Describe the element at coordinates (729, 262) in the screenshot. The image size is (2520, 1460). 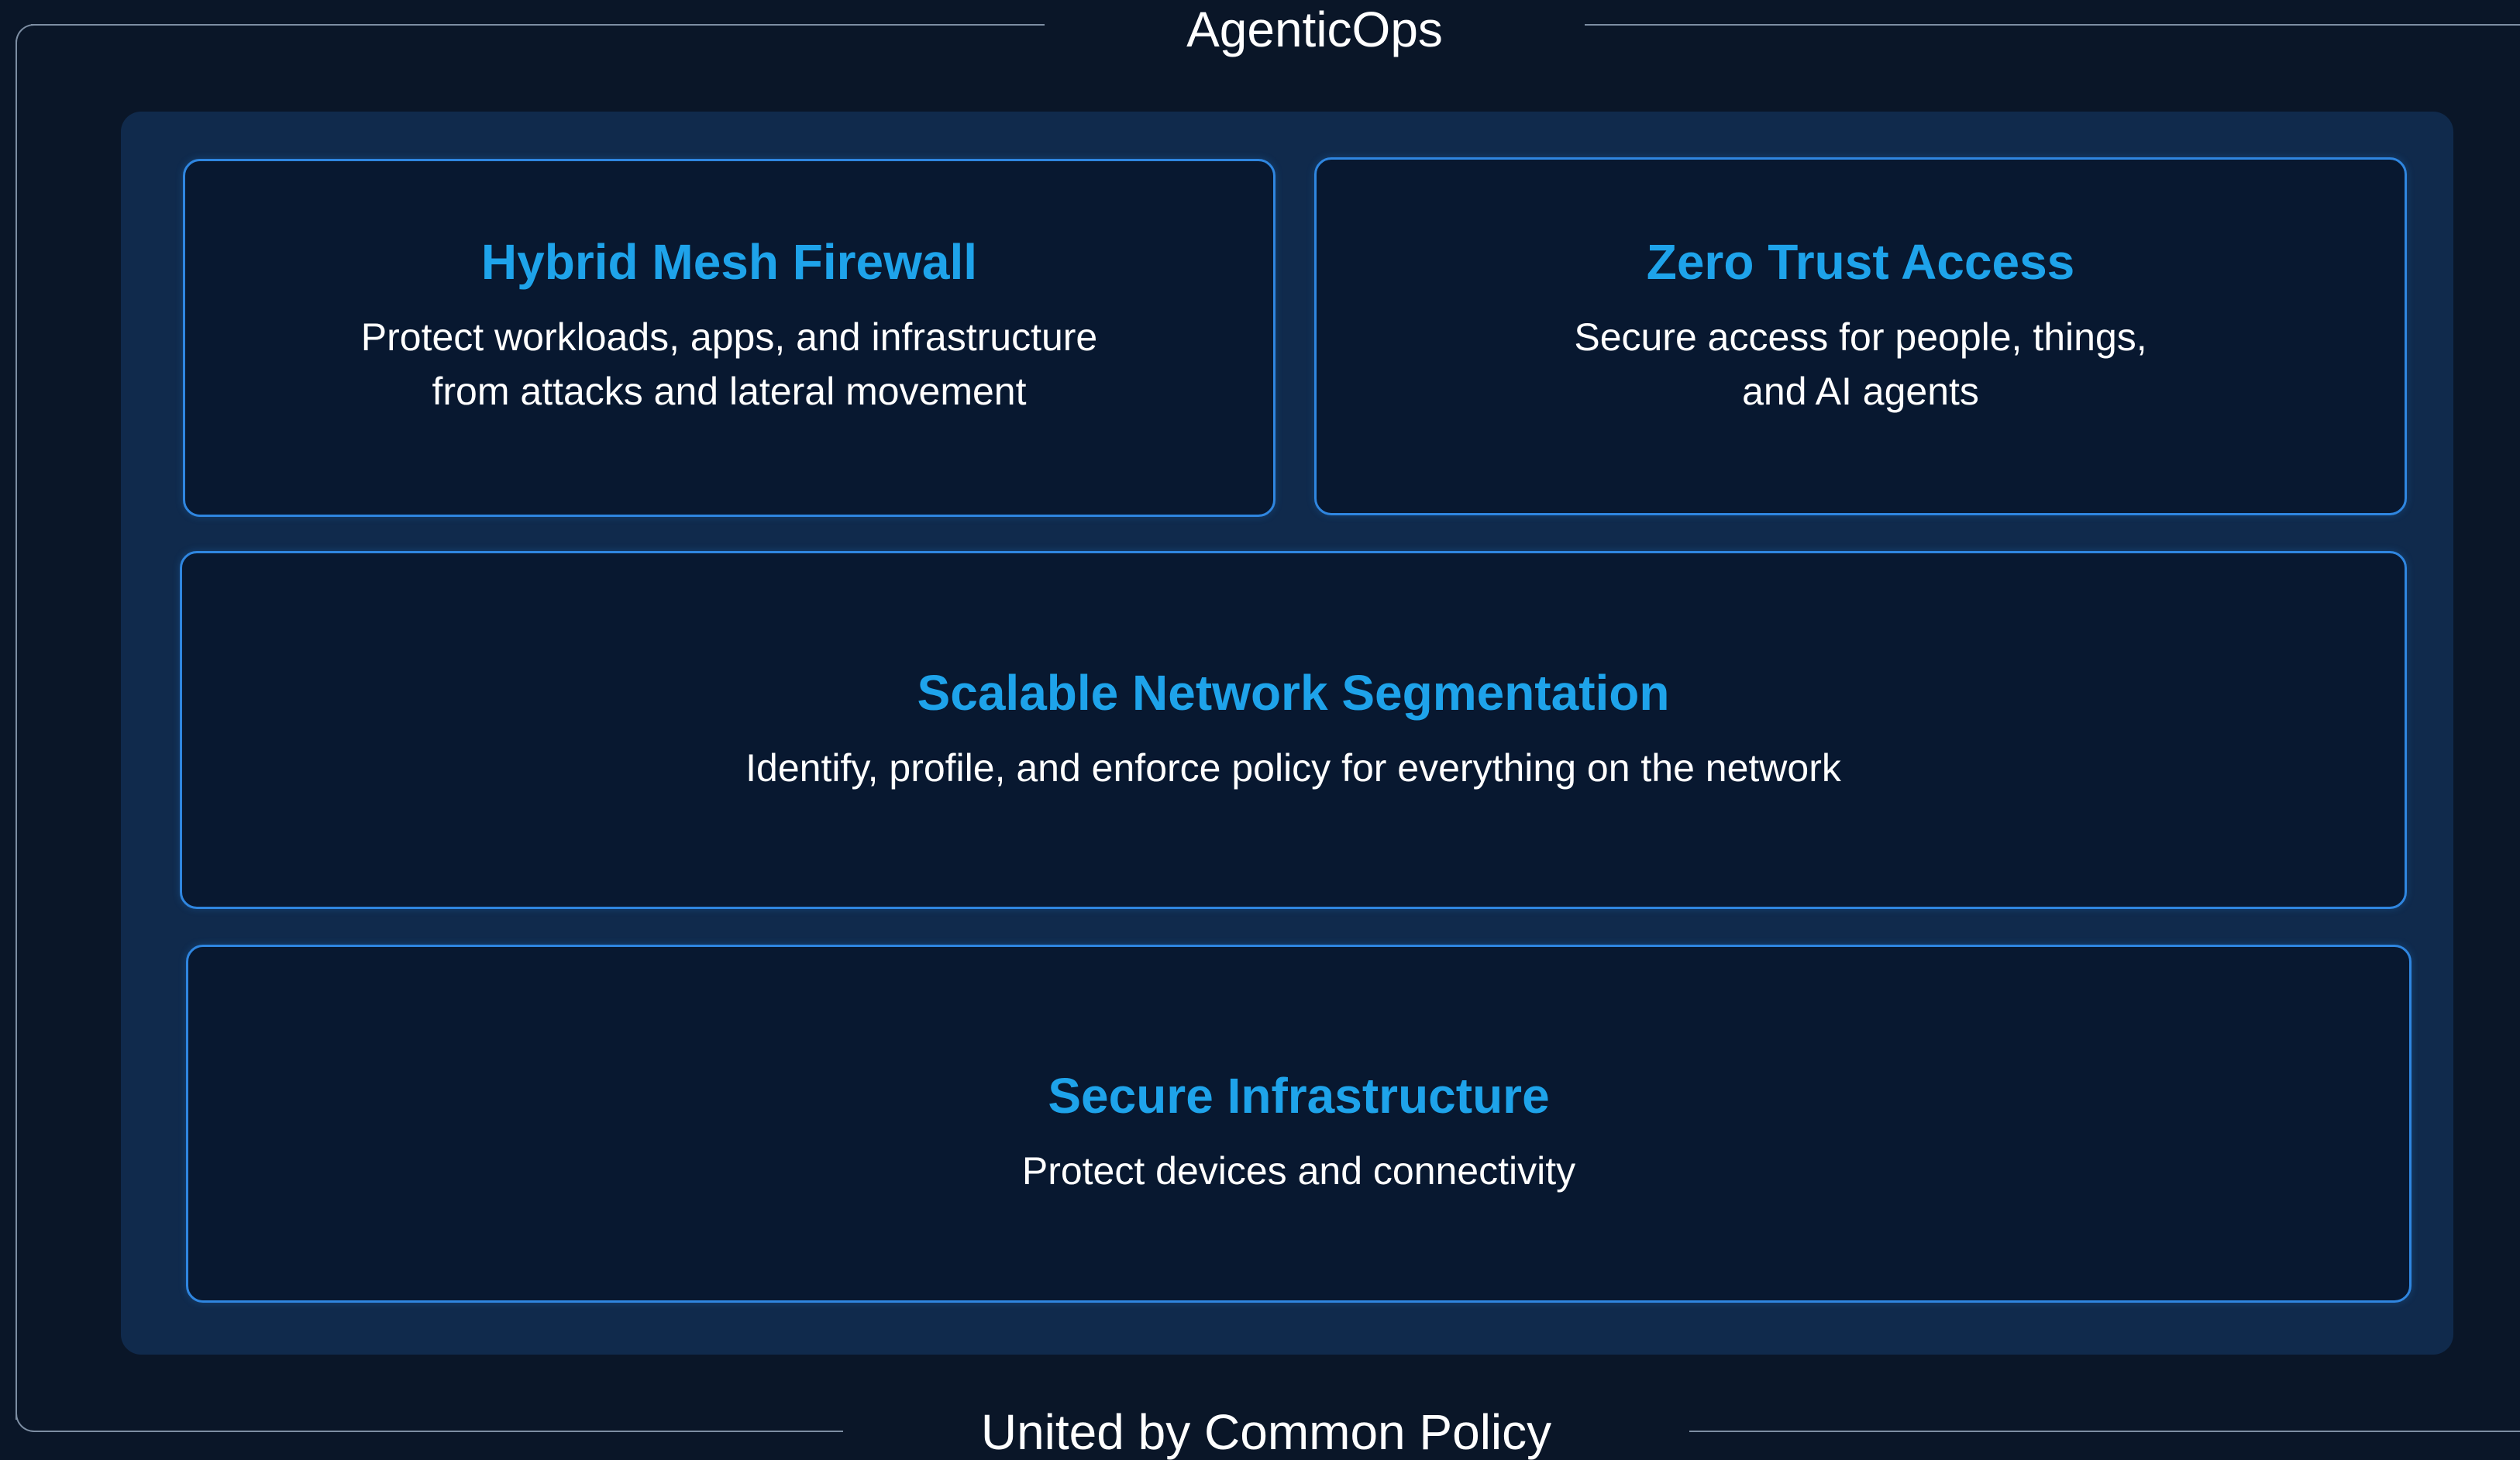
I see `card-title: Hybrid Mesh Firewall` at that location.